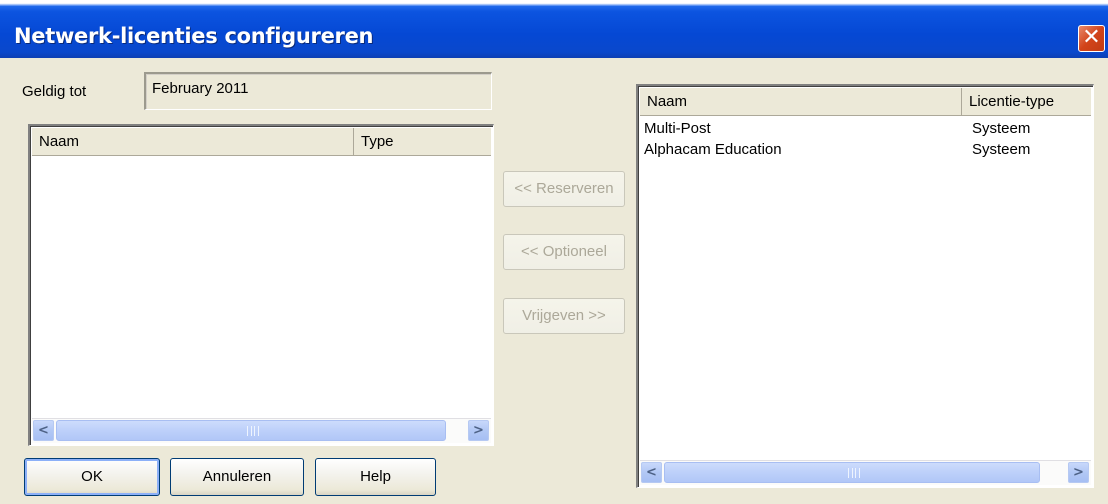 This screenshot has height=504, width=1108. I want to click on optional-button: << Optioneel, so click(564, 252).